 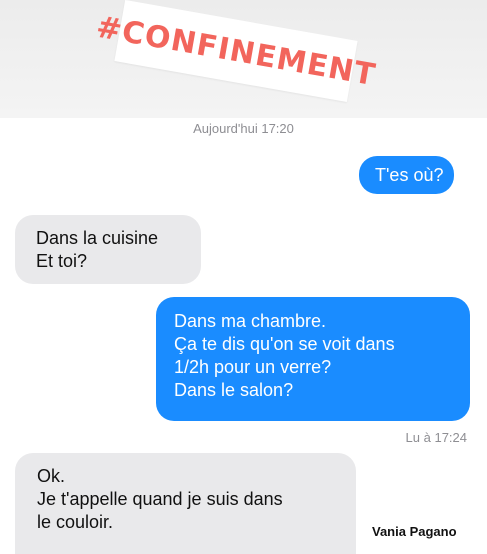 What do you see at coordinates (243, 128) in the screenshot?
I see `conversation-timestamp: Aujourd'hui 17:20` at bounding box center [243, 128].